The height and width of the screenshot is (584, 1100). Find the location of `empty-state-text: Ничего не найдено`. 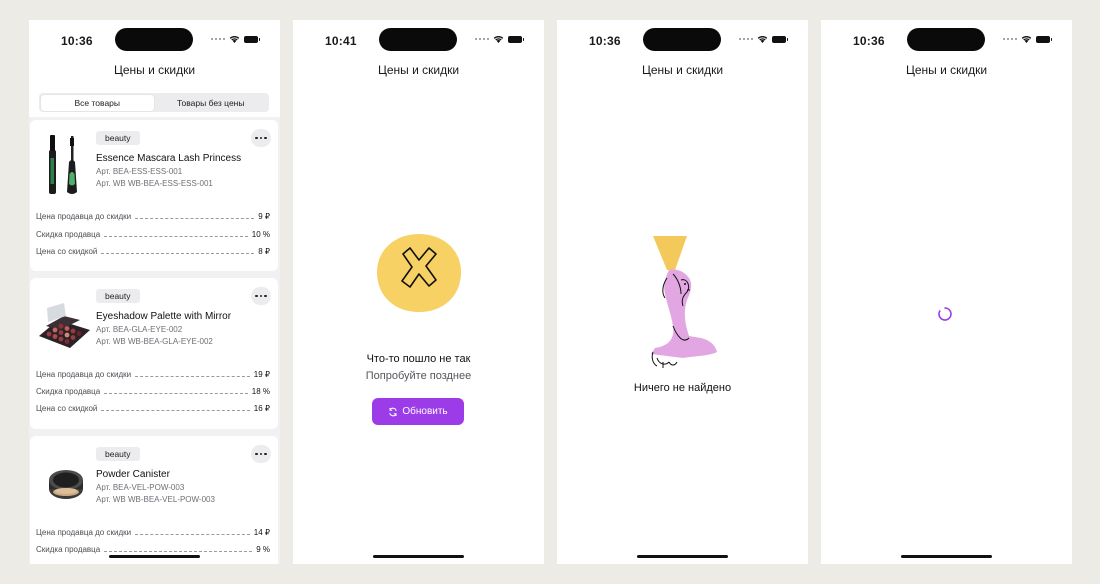

empty-state-text: Ничего не найдено is located at coordinates (682, 388).